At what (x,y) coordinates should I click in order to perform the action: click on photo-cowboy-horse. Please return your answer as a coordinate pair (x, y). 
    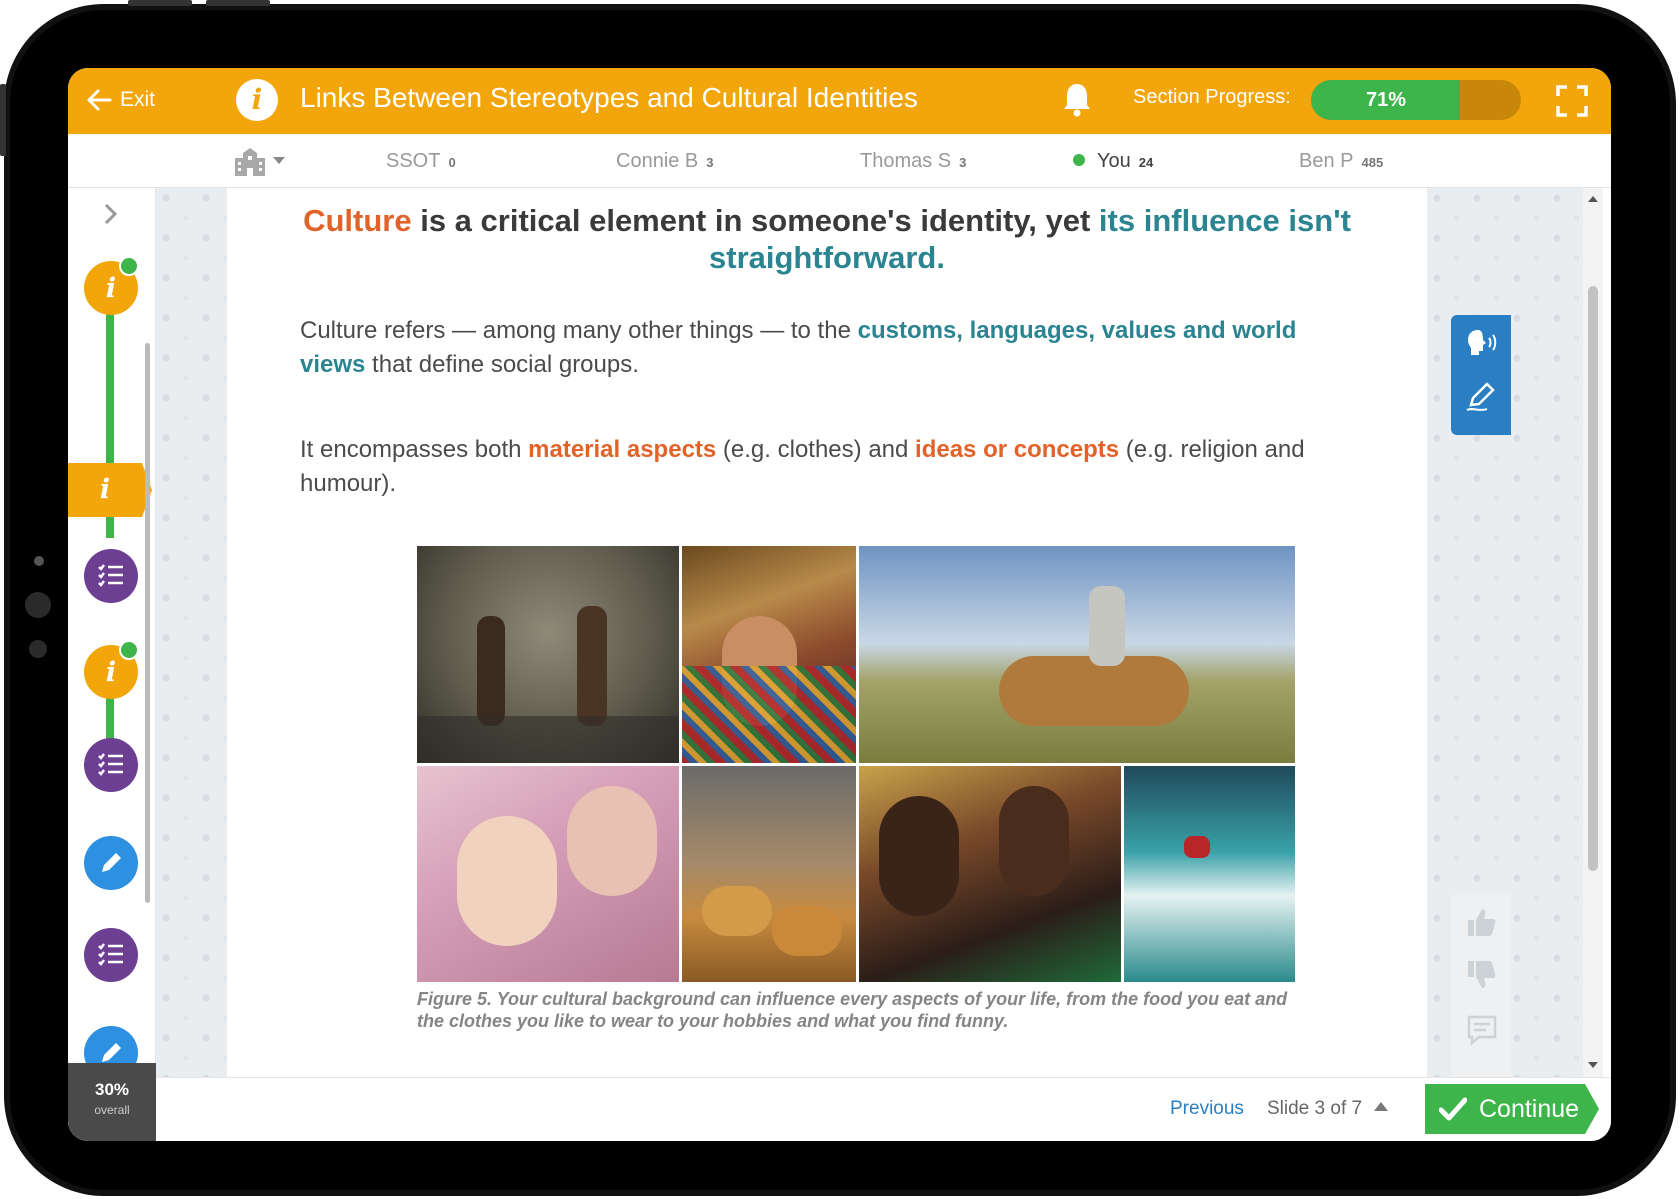
    Looking at the image, I should click on (1077, 654).